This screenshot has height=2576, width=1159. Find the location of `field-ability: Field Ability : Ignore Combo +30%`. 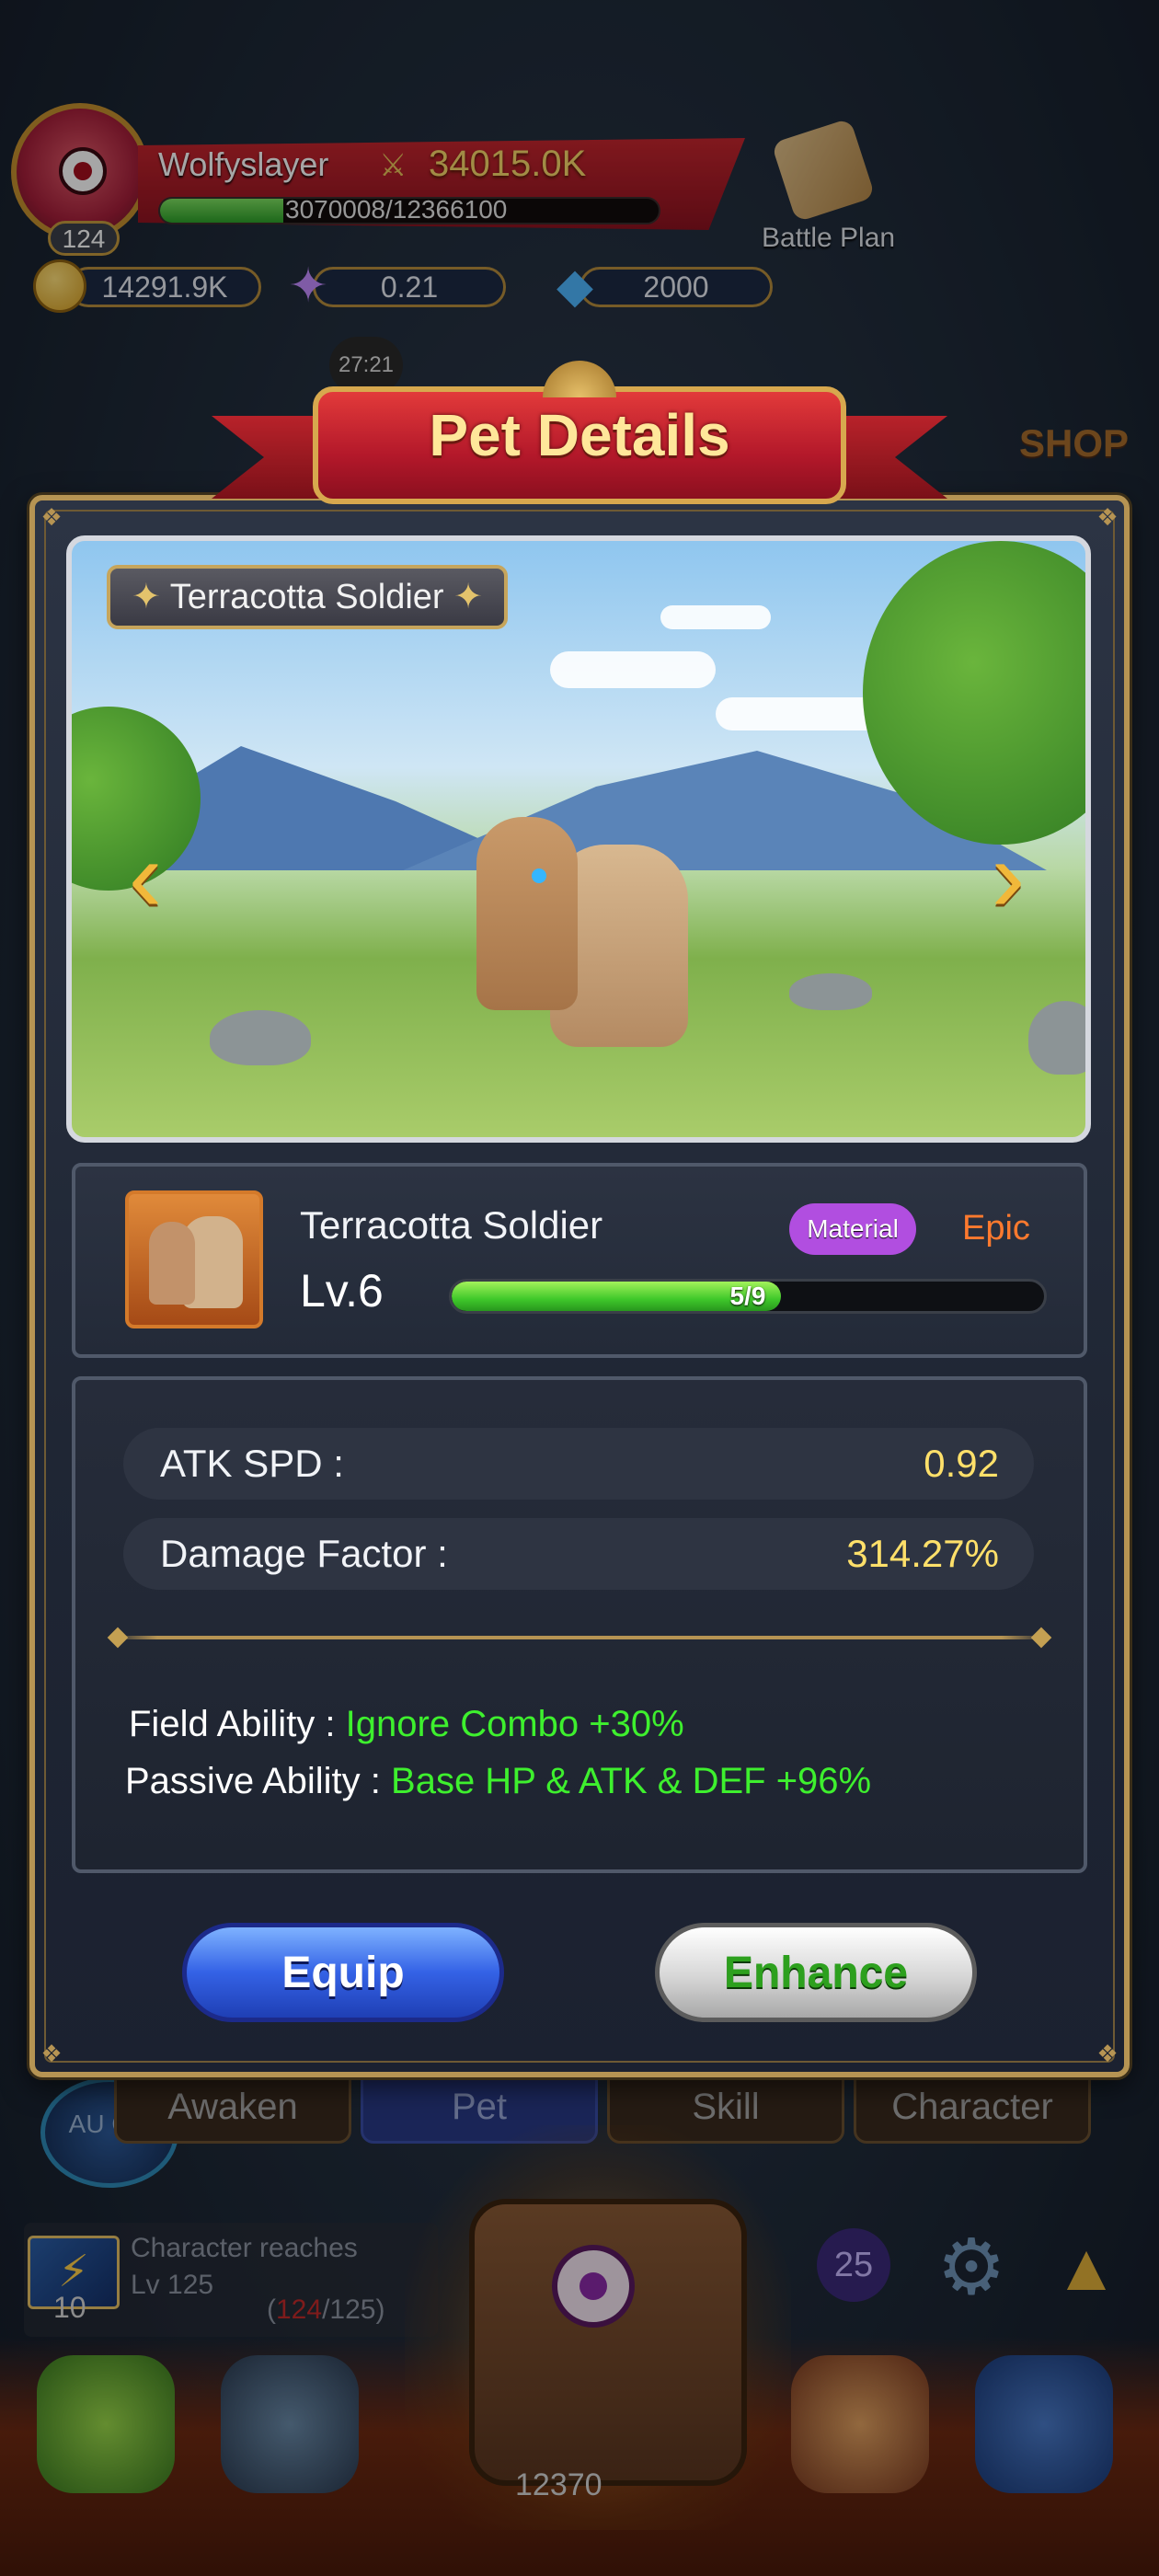

field-ability: Field Ability : Ignore Combo +30% is located at coordinates (406, 1724).